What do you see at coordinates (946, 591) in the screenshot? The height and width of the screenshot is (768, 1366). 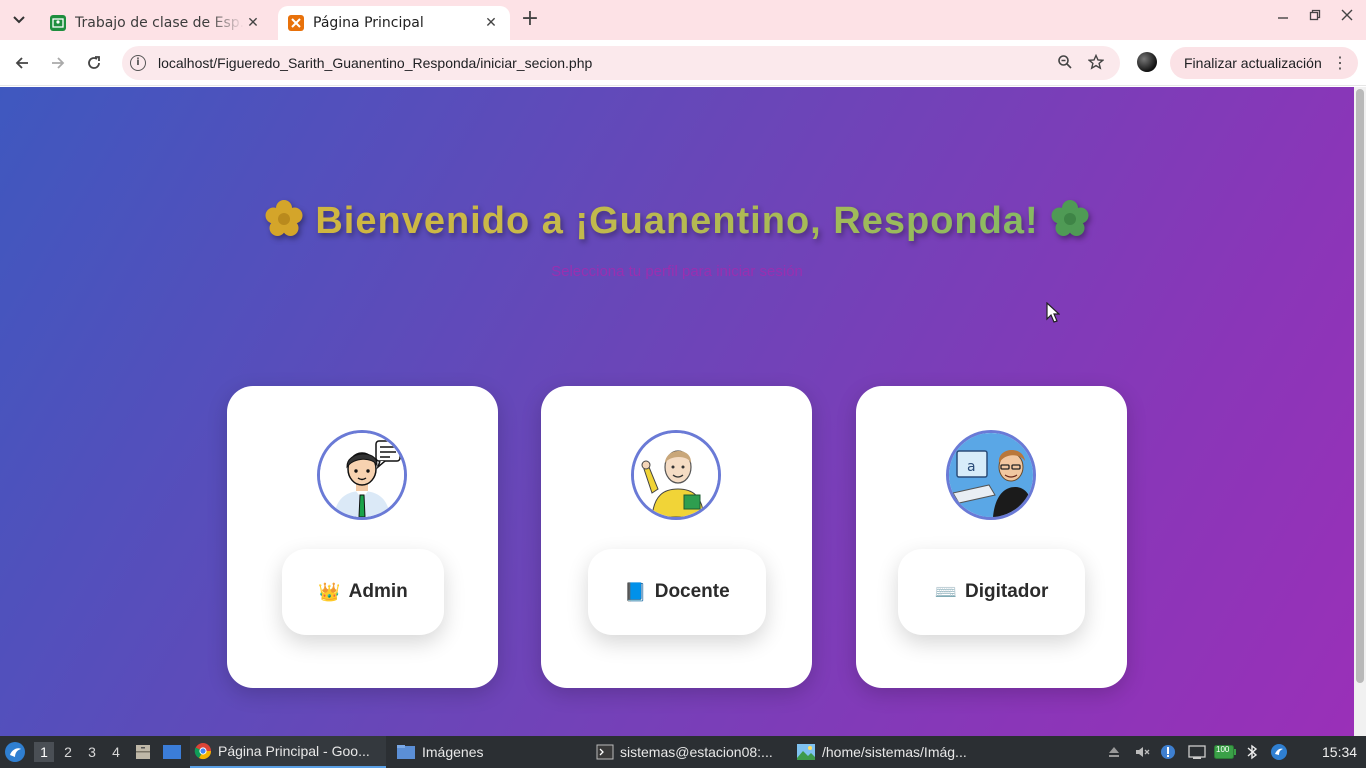 I see `keyboard-icon: ⌨️` at bounding box center [946, 591].